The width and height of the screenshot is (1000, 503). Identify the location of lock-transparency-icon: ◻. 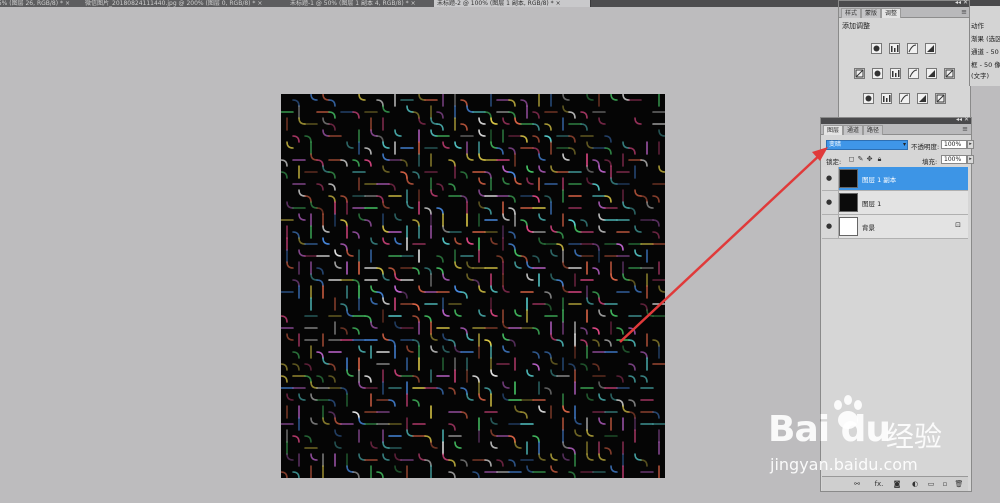
(851, 159).